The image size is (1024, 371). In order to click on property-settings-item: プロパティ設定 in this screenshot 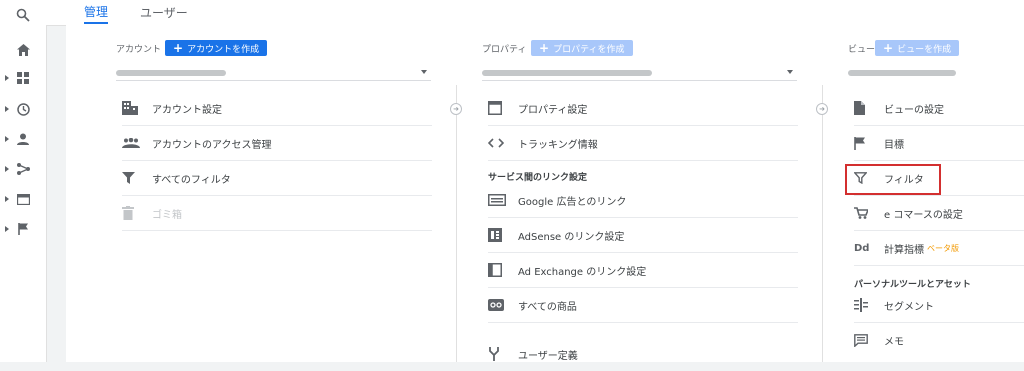, I will do `click(643, 108)`.